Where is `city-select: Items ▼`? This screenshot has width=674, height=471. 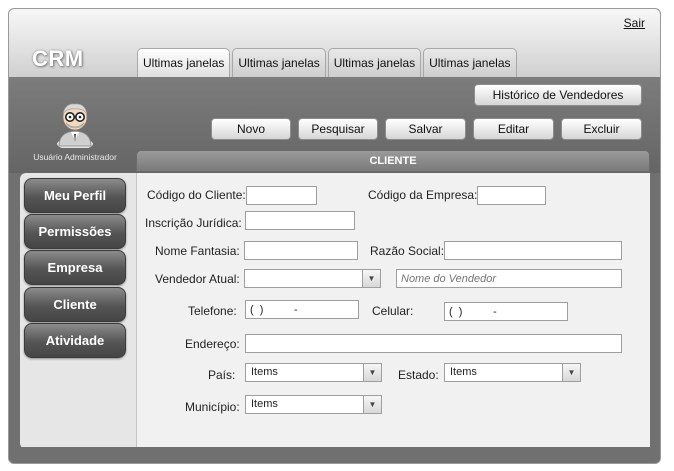 city-select: Items ▼ is located at coordinates (313, 404).